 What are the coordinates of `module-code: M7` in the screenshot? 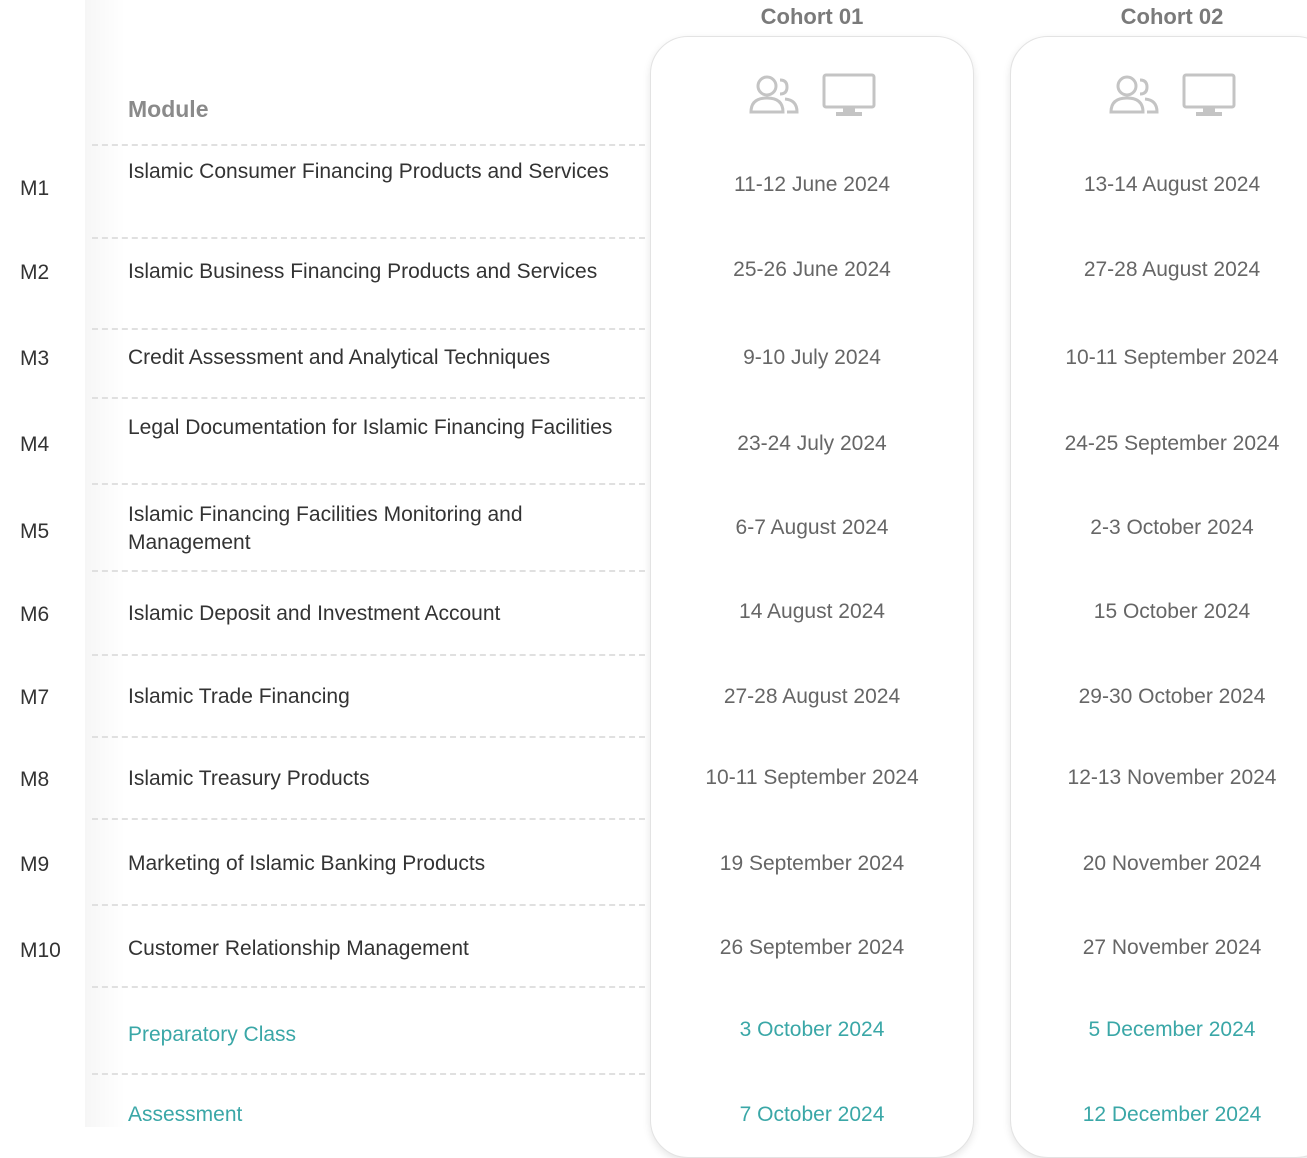 It's located at (35, 697).